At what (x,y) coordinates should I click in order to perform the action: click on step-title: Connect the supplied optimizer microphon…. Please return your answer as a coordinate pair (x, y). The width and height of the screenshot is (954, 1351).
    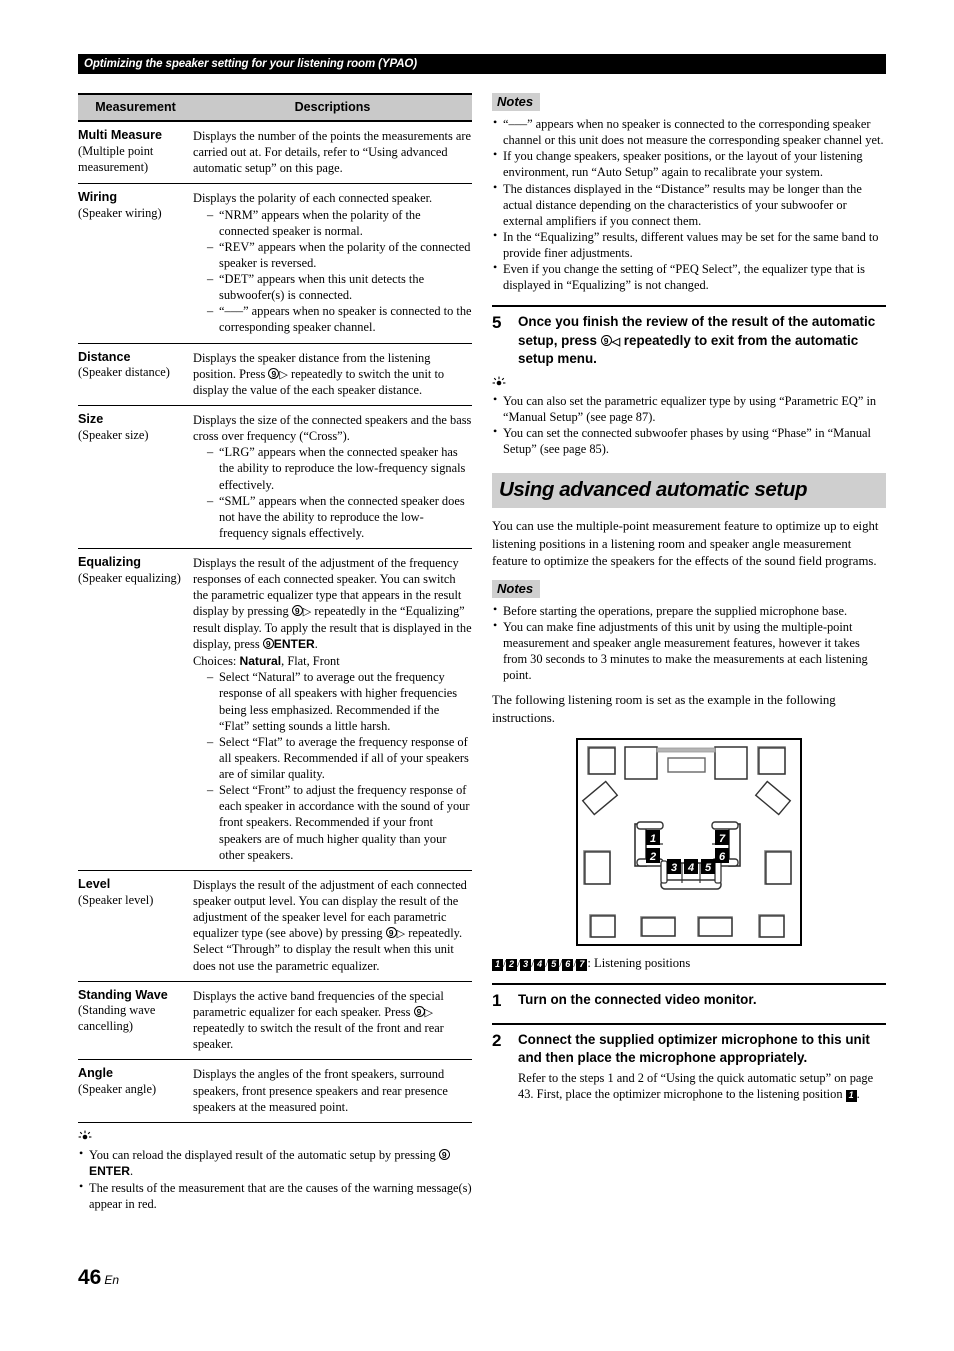
    Looking at the image, I should click on (694, 1048).